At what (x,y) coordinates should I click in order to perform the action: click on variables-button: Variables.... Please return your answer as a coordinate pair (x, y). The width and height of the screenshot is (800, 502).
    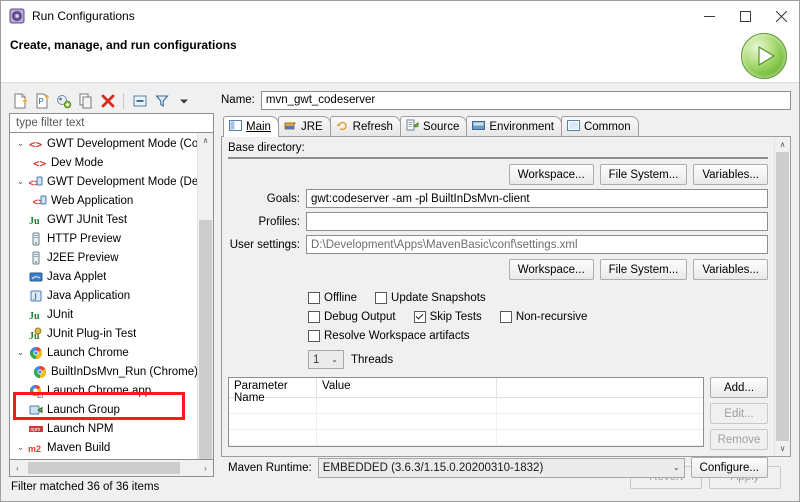
    Looking at the image, I should click on (730, 174).